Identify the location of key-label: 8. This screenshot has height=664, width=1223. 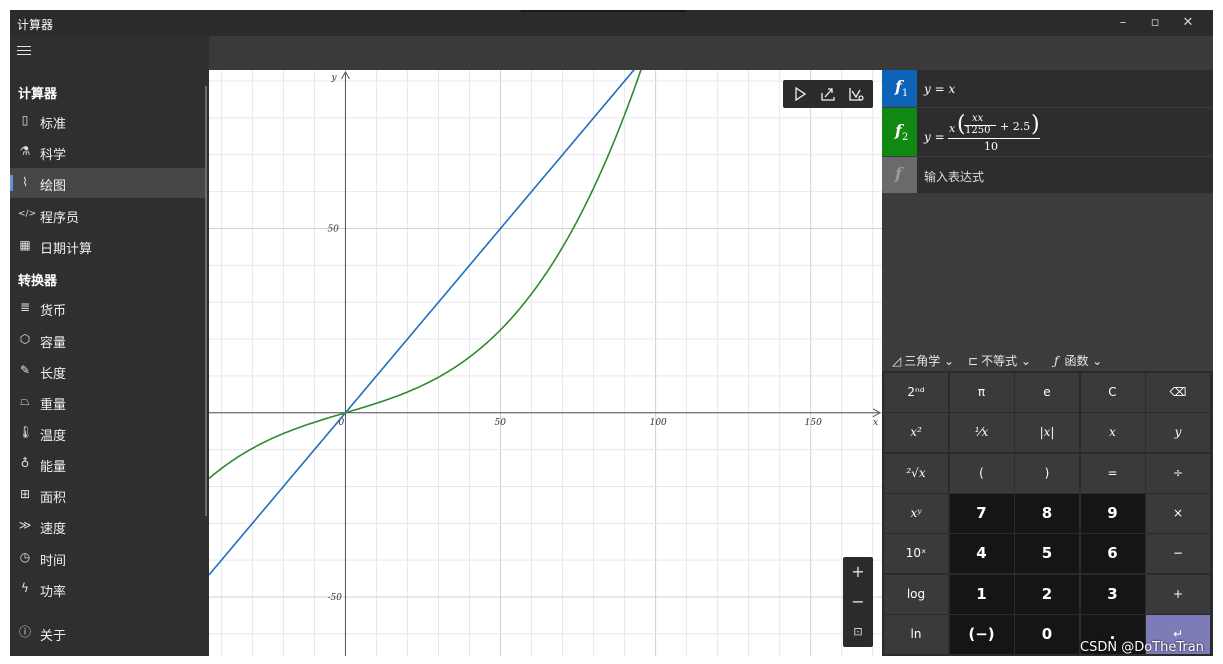
(1047, 512).